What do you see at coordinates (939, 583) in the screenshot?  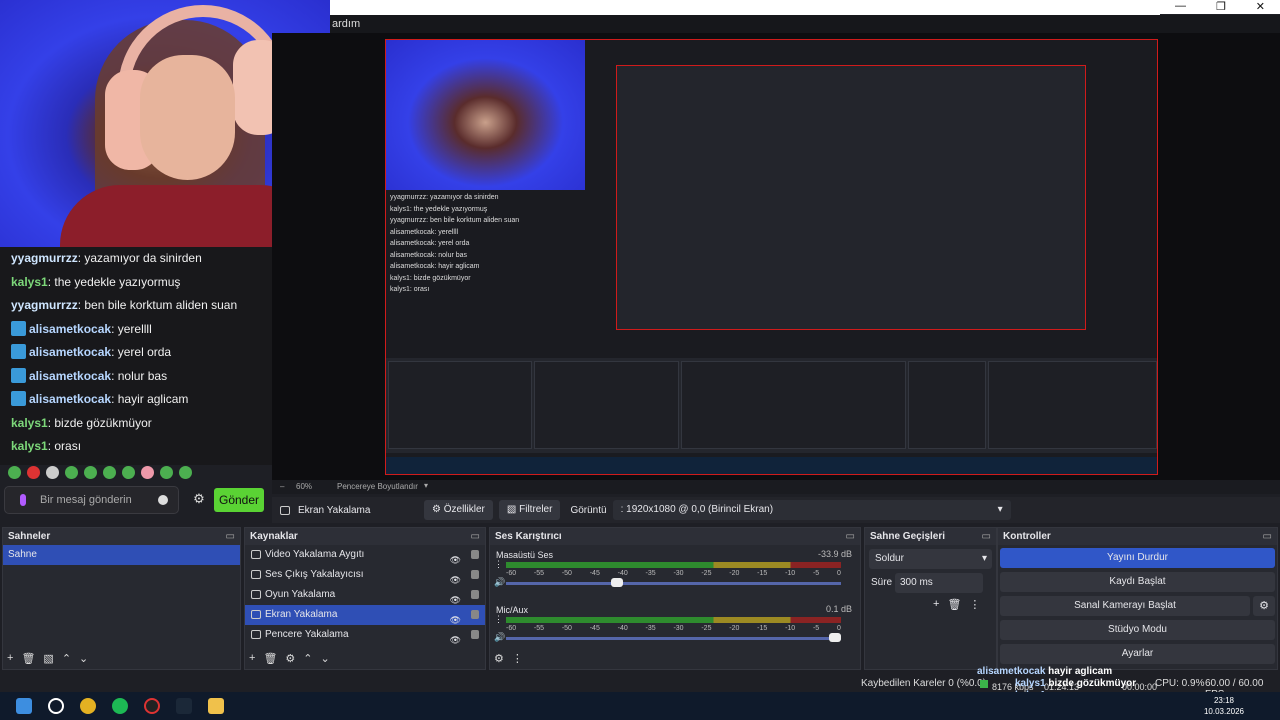 I see `duration-input: 300 ms` at bounding box center [939, 583].